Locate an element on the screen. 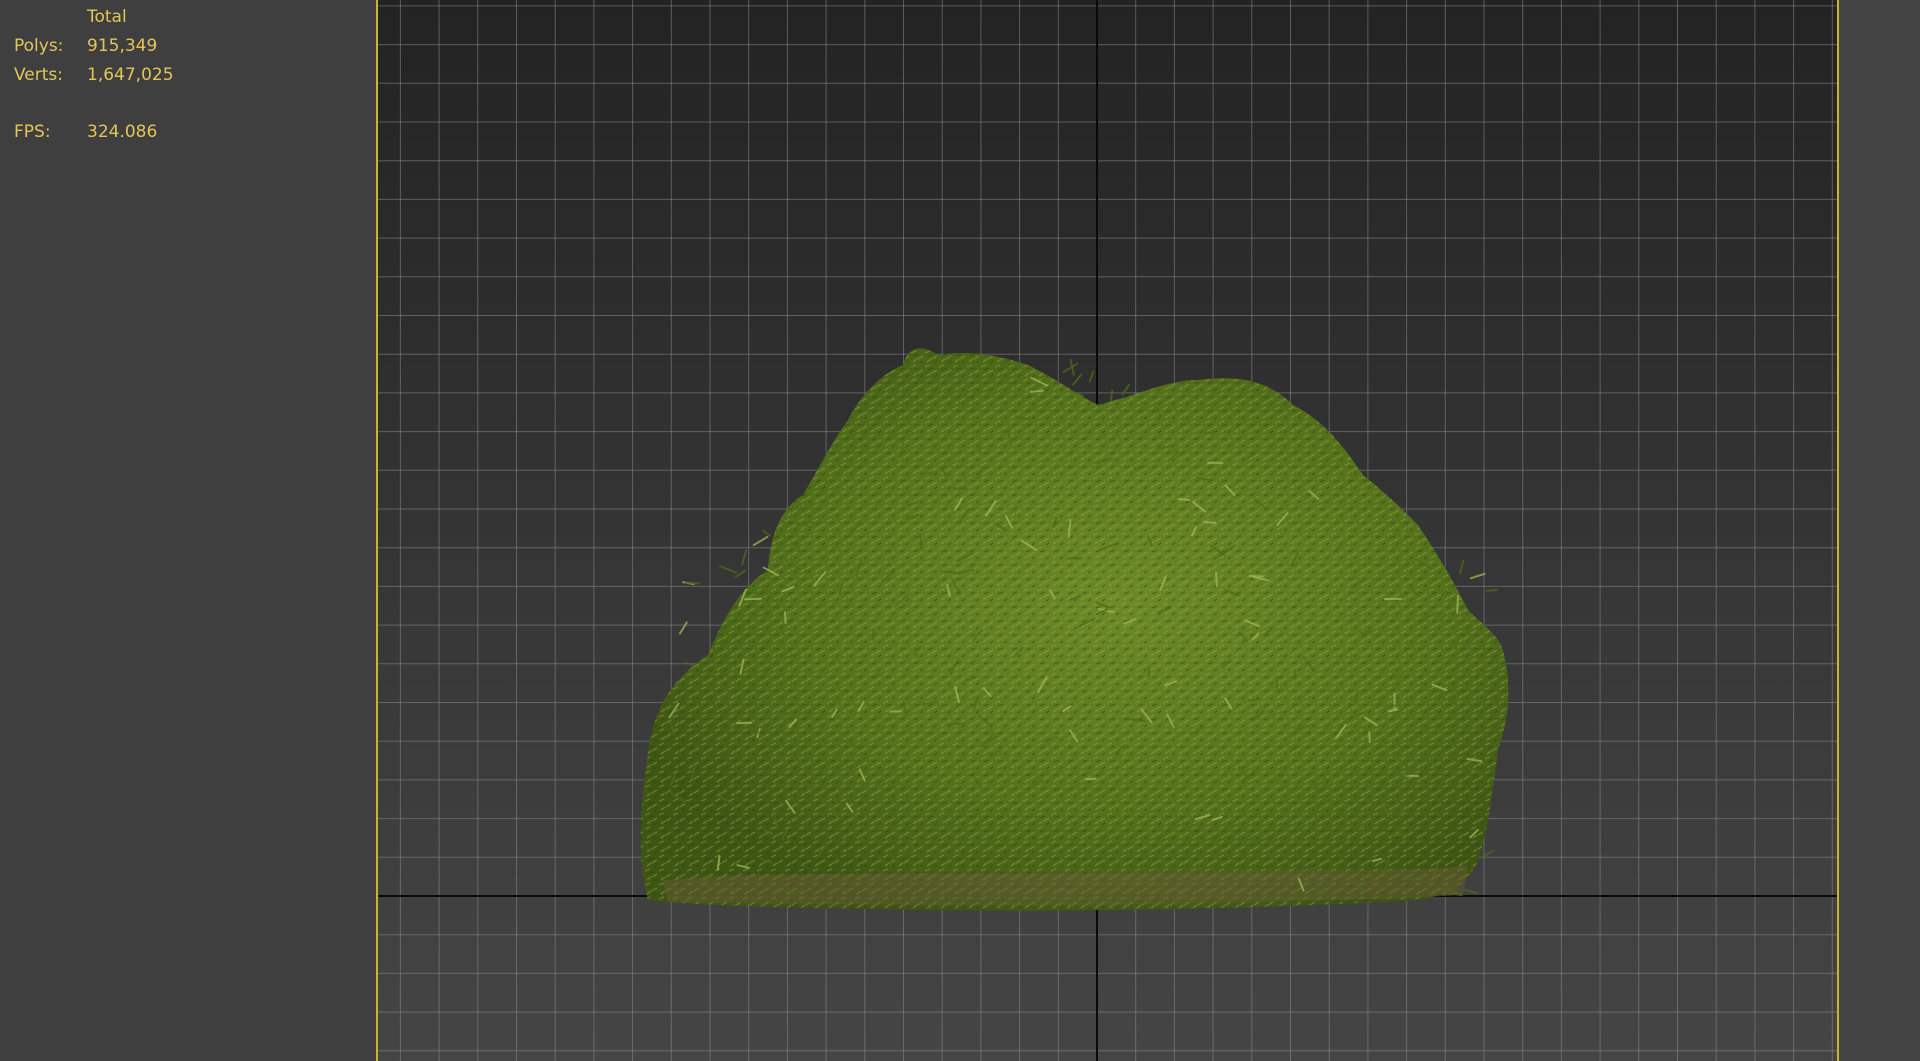 The height and width of the screenshot is (1061, 1920). verts-value: 1,647,025 is located at coordinates (130, 75).